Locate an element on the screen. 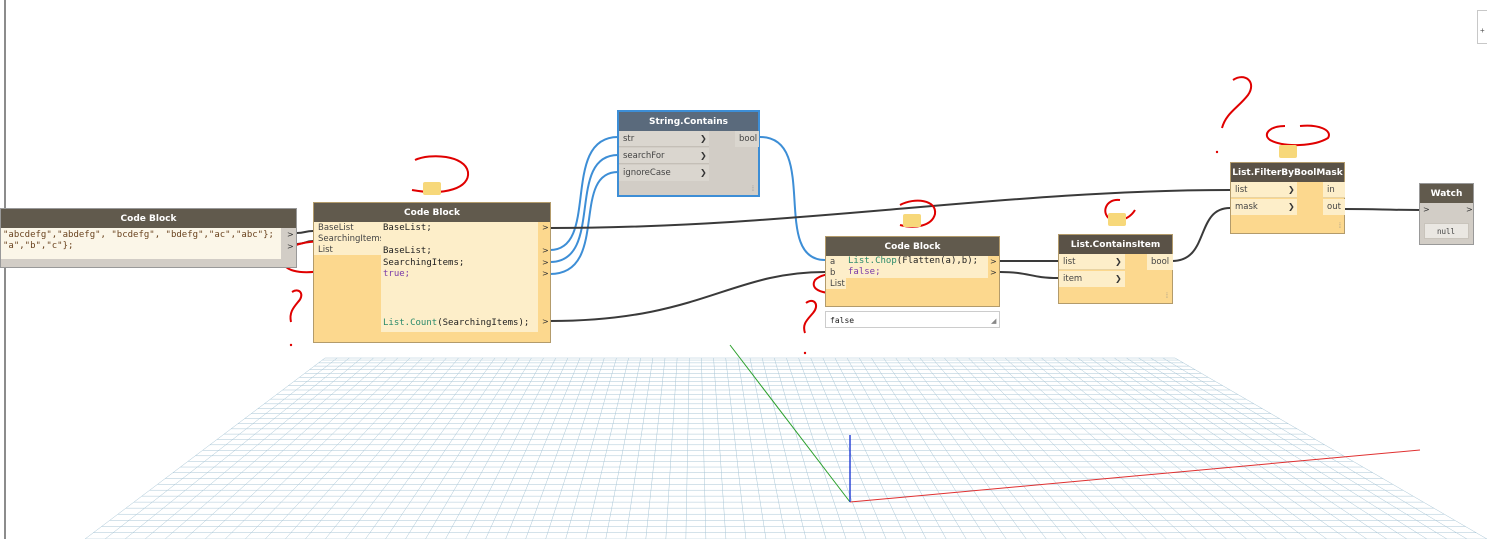 This screenshot has height=539, width=1487. output-port-1: > is located at coordinates (545, 227).